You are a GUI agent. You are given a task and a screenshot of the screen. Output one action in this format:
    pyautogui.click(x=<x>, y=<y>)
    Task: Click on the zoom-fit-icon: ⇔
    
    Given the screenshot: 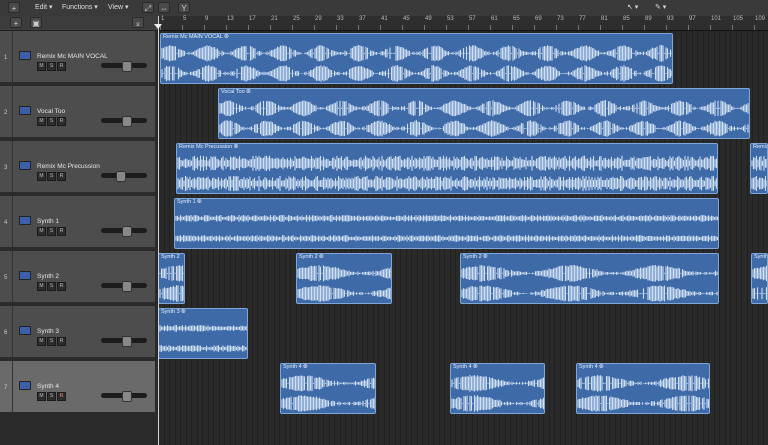 What is the action you would take?
    pyautogui.click(x=164, y=7)
    